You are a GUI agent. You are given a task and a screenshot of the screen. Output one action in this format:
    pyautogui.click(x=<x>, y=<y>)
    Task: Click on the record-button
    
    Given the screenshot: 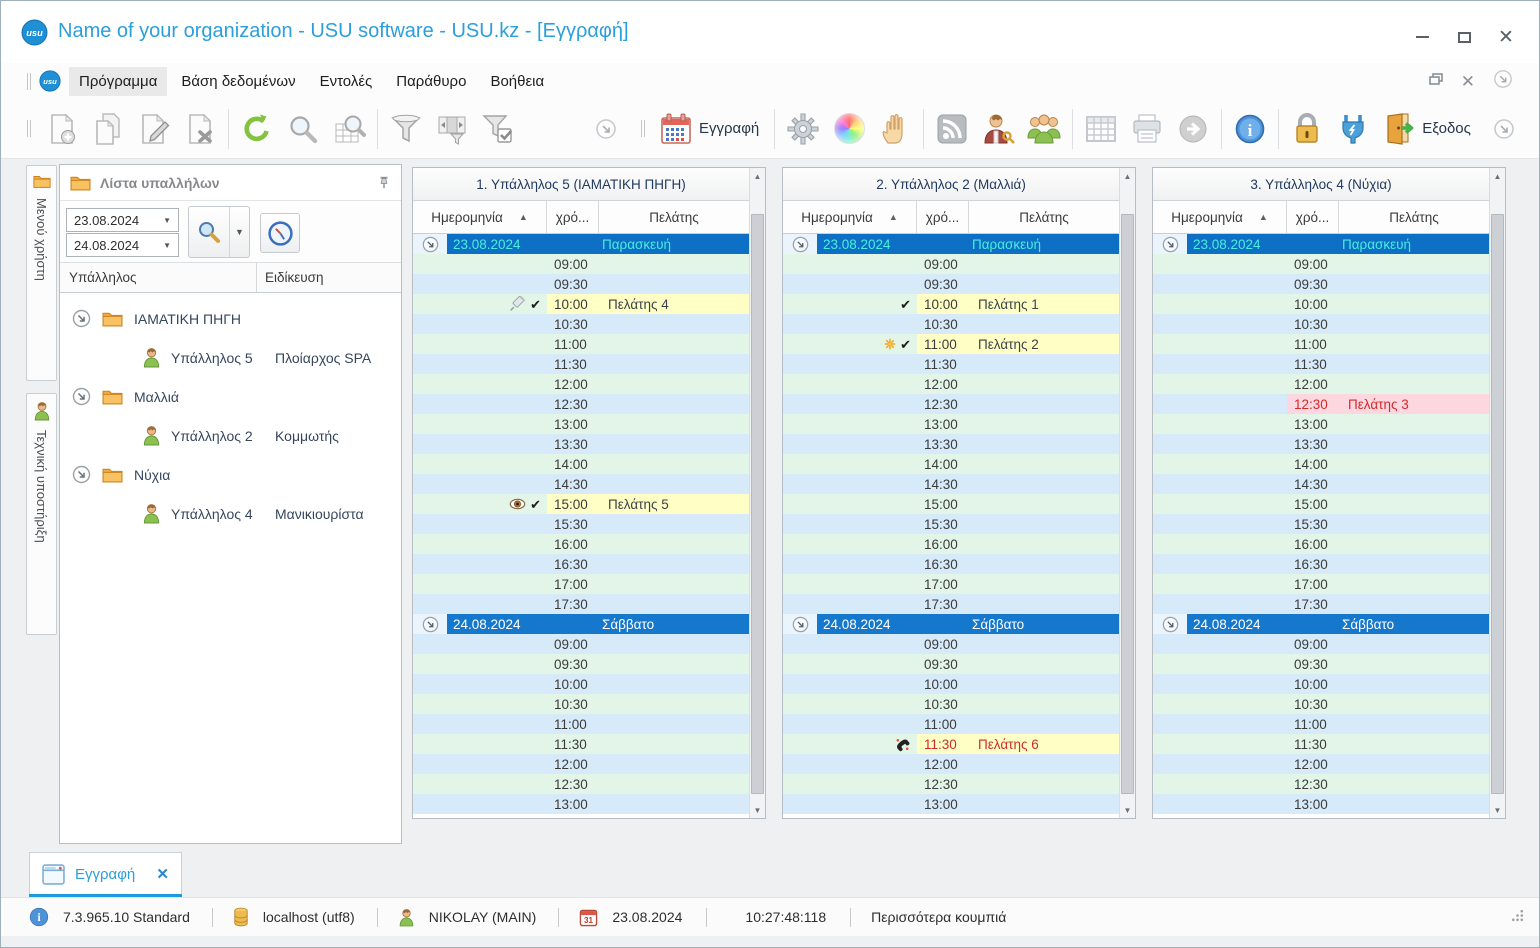 What is the action you would take?
    pyautogui.click(x=676, y=129)
    